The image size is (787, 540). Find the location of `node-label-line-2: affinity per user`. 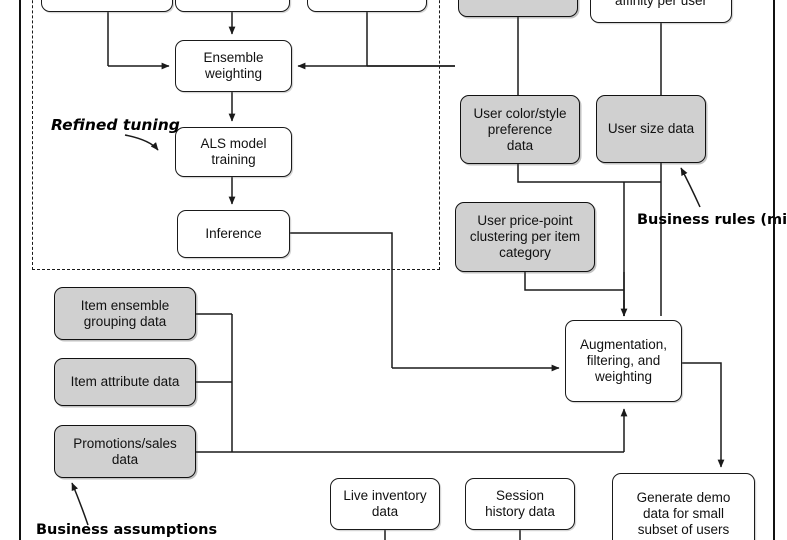

node-label-line-2: affinity per user is located at coordinates (661, 4).